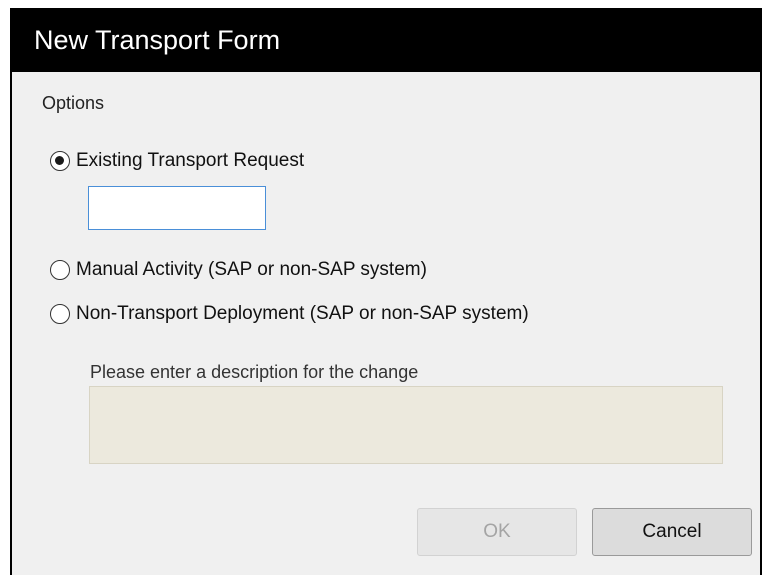 This screenshot has width=767, height=575. I want to click on radio-existing-transport-request: Existing Transport Request, so click(177, 161).